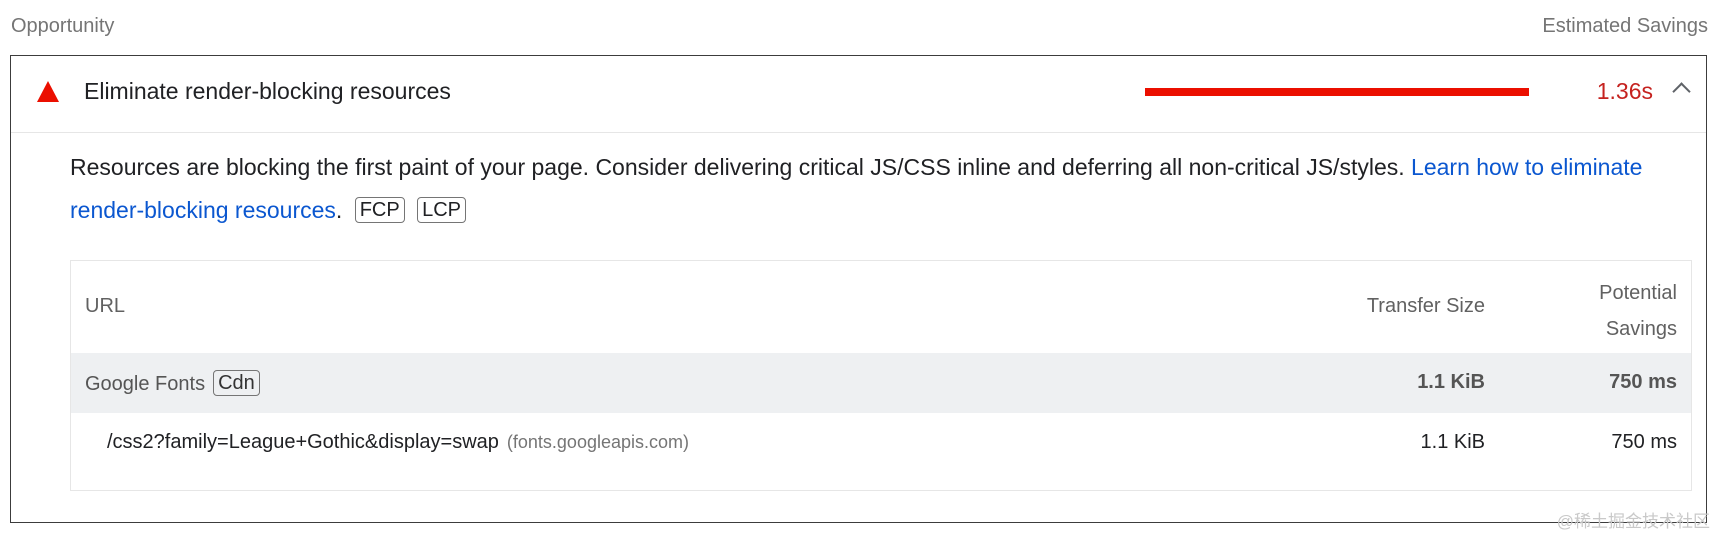 The image size is (1718, 536). What do you see at coordinates (63, 25) in the screenshot?
I see `opportunity-label: Opportunity` at bounding box center [63, 25].